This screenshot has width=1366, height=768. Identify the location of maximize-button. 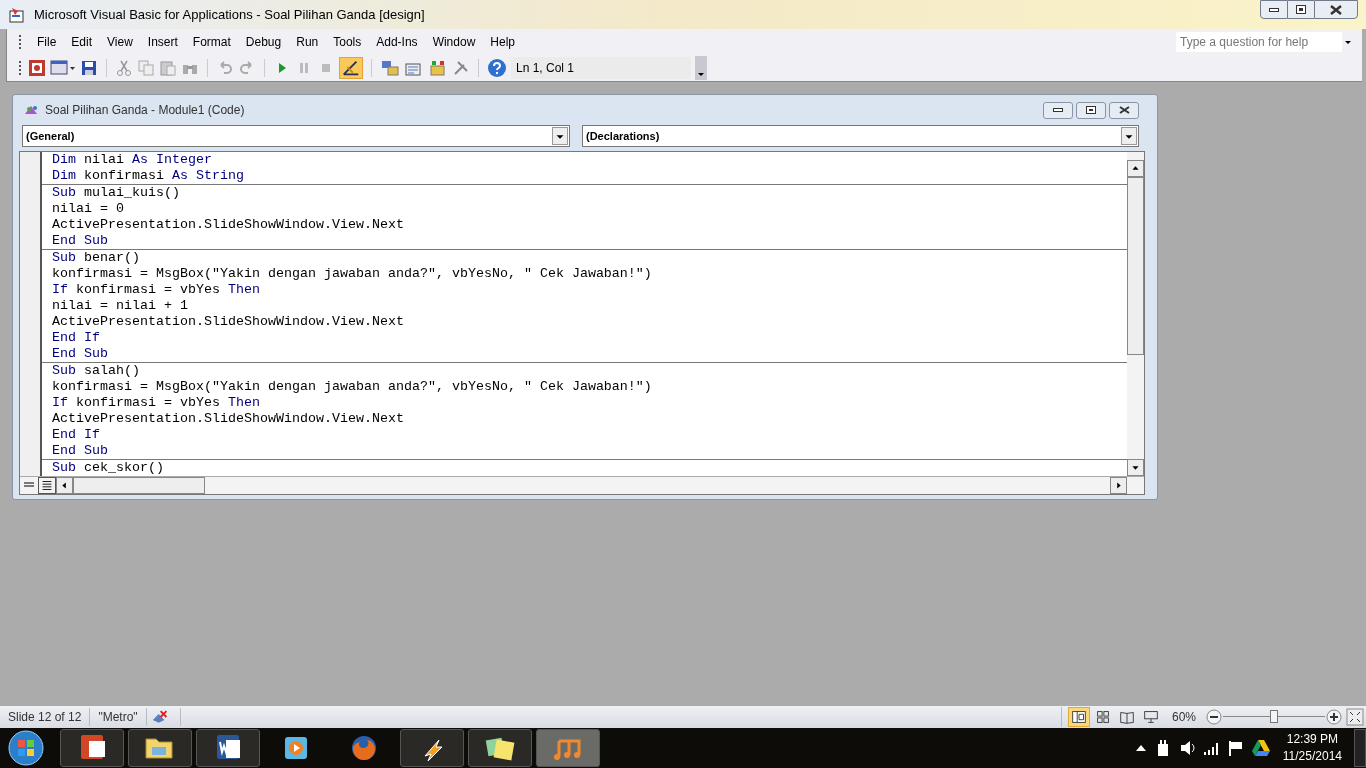
(1301, 9).